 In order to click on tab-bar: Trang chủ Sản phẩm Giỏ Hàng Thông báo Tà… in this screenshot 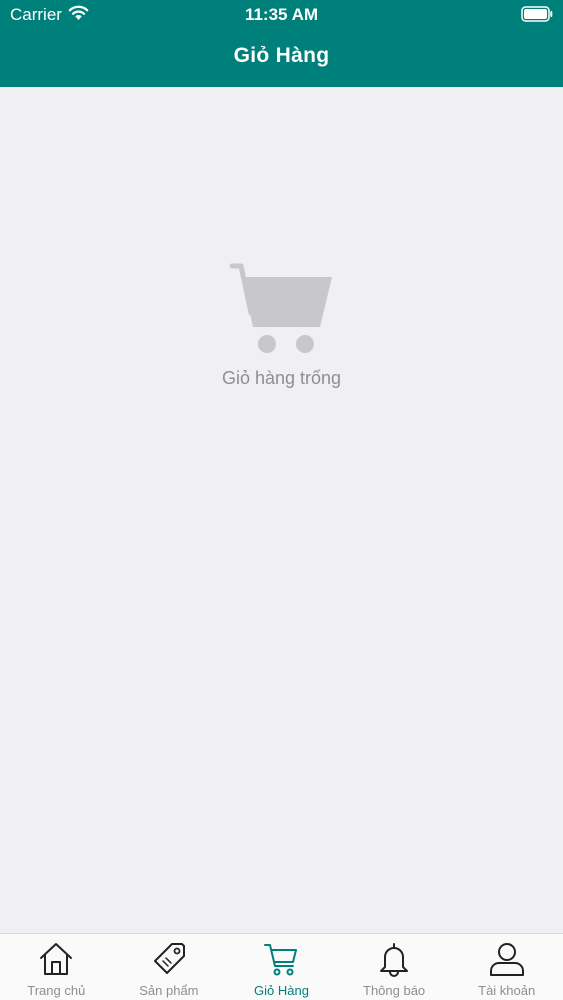, I will do `click(281, 966)`.